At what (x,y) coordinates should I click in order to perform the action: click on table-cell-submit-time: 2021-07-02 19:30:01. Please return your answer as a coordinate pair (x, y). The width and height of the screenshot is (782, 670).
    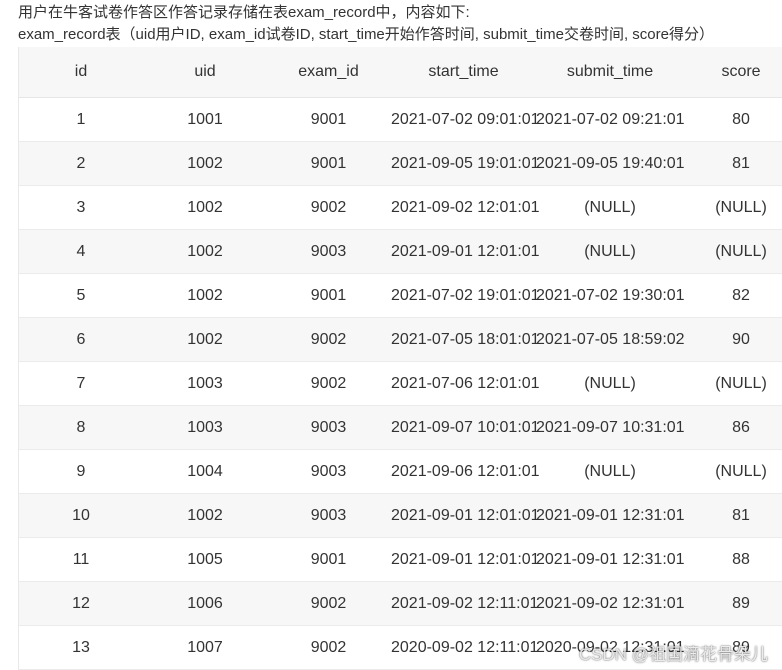
    Looking at the image, I should click on (610, 295).